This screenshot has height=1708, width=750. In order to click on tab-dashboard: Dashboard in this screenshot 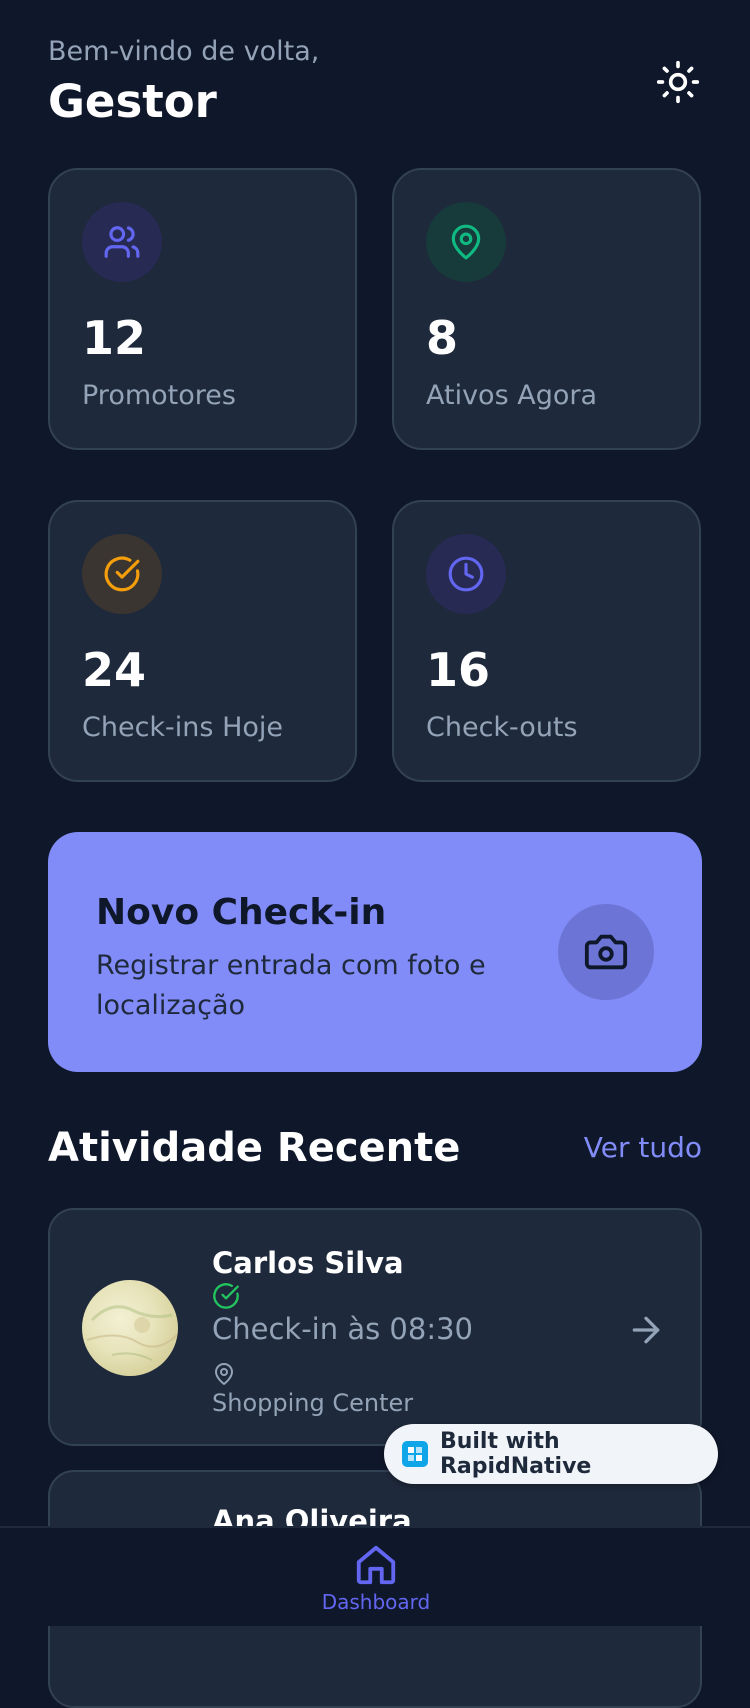, I will do `click(376, 1577)`.